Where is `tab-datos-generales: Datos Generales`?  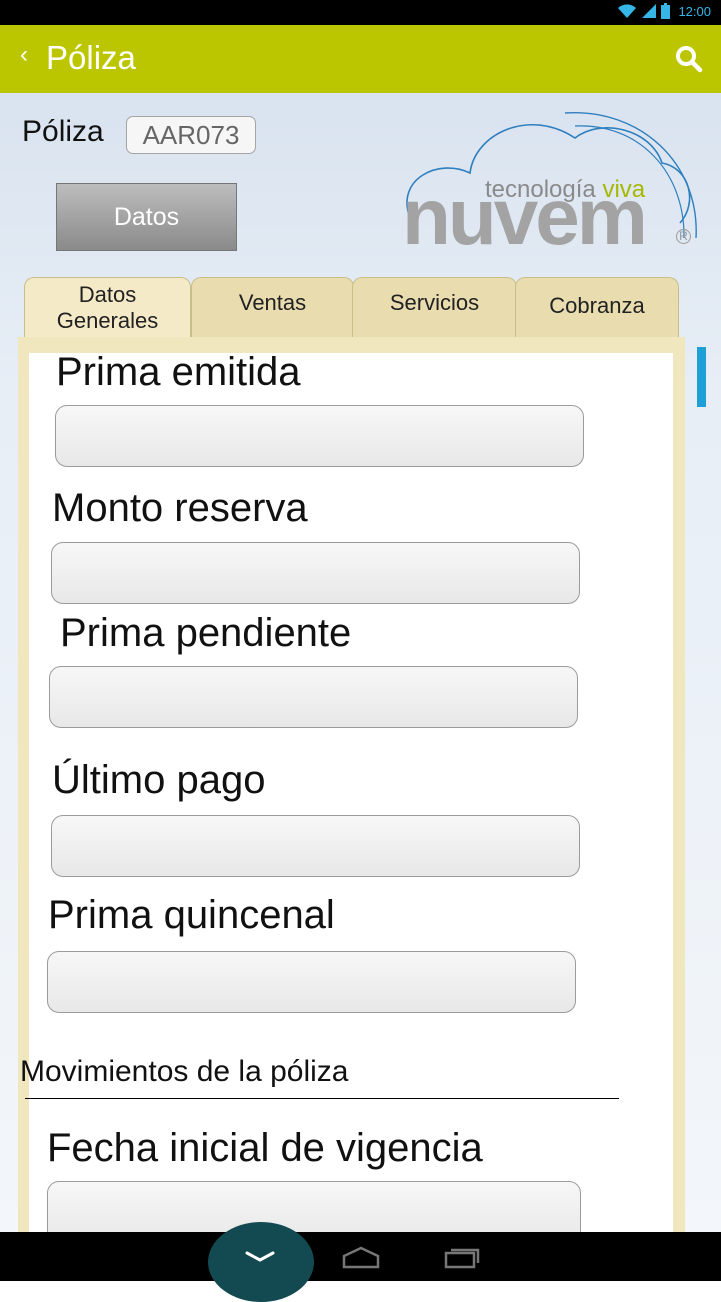
tab-datos-generales: Datos Generales is located at coordinates (107, 309).